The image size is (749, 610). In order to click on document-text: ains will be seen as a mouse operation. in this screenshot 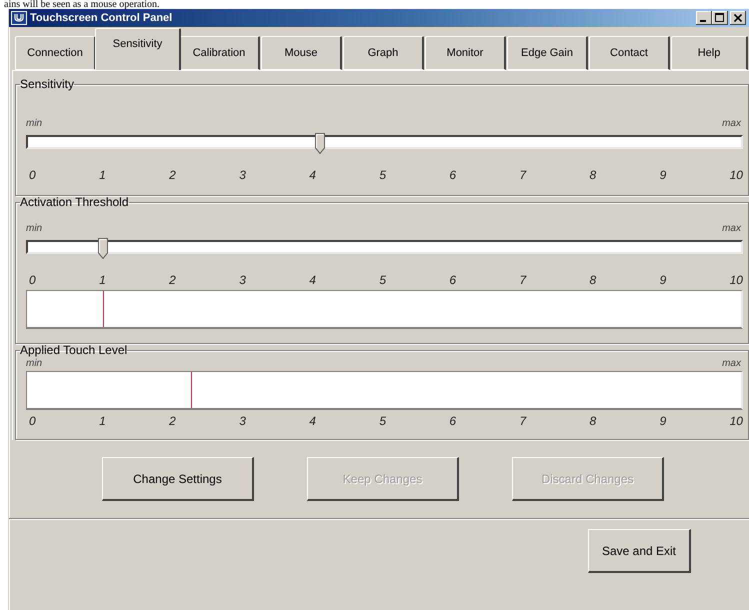, I will do `click(82, 4)`.